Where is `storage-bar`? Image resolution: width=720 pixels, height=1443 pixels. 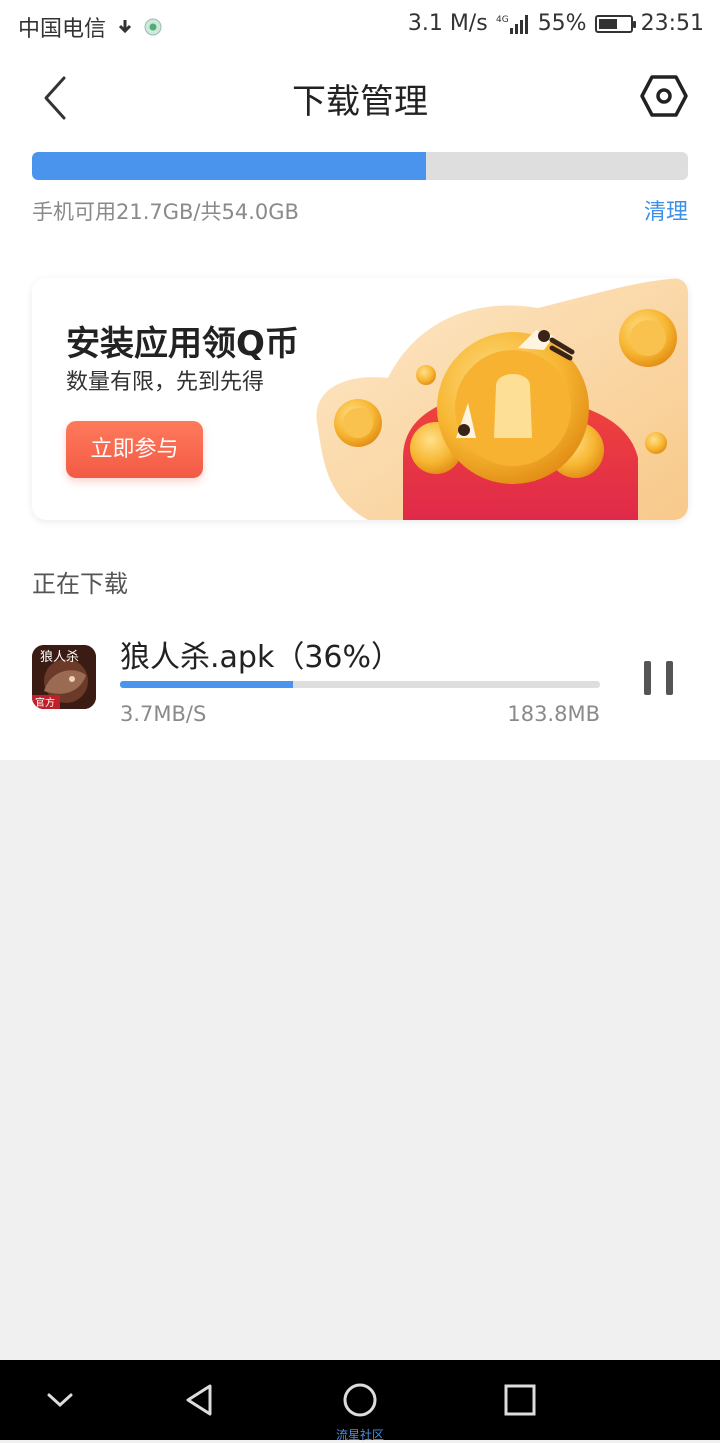 storage-bar is located at coordinates (360, 166).